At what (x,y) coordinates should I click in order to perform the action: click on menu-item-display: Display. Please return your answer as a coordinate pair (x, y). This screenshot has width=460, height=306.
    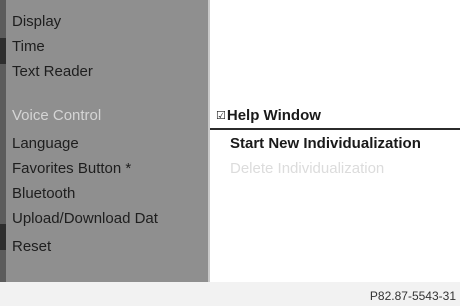
    Looking at the image, I should click on (110, 22).